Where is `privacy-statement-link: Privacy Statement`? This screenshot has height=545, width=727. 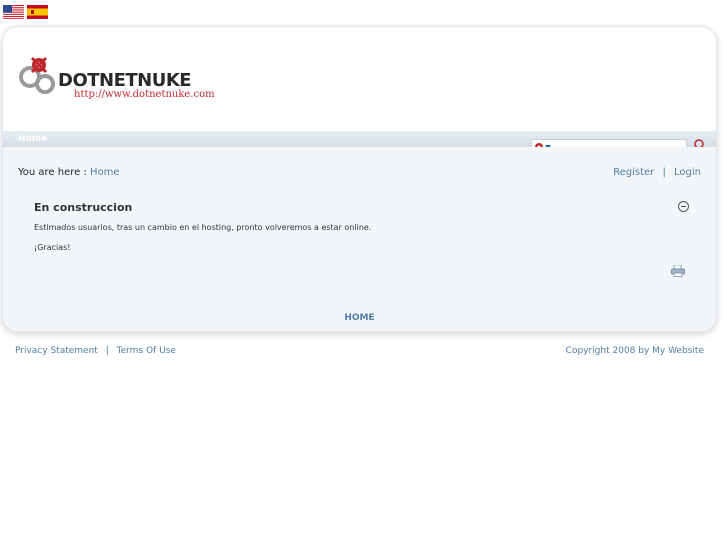
privacy-statement-link: Privacy Statement is located at coordinates (56, 351).